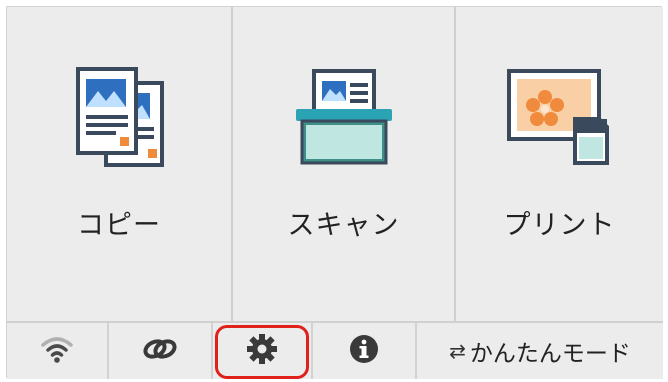  What do you see at coordinates (343, 121) in the screenshot?
I see `scan-icon` at bounding box center [343, 121].